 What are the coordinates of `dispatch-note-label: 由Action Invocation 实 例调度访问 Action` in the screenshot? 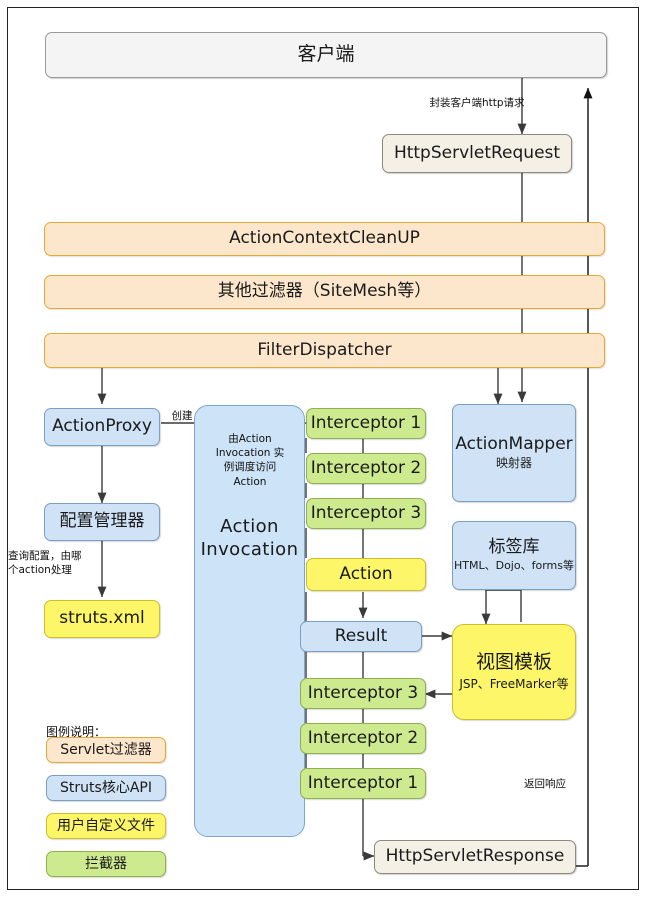 It's located at (250, 460).